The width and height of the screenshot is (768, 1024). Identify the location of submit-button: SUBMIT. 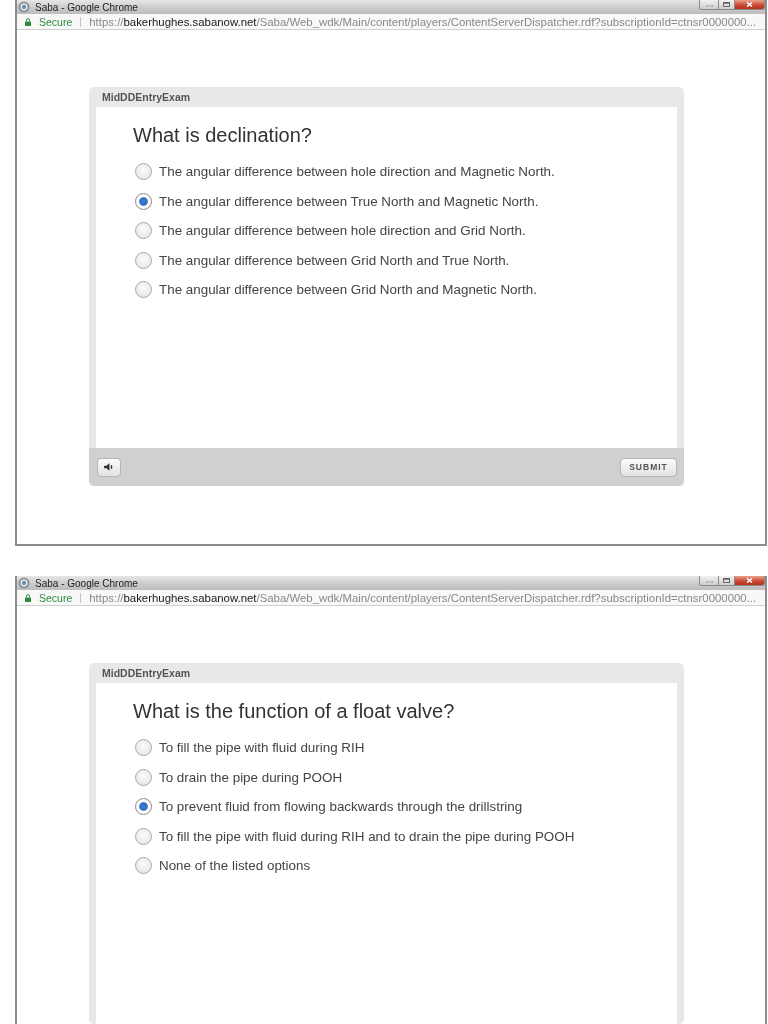
(648, 467).